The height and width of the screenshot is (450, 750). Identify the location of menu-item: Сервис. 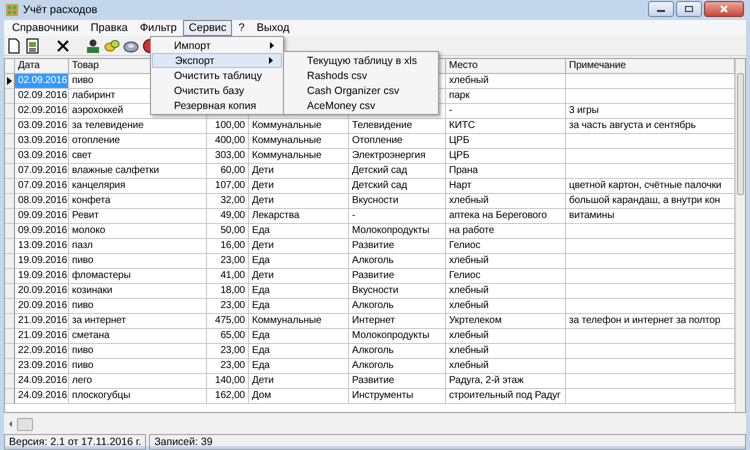
(207, 28).